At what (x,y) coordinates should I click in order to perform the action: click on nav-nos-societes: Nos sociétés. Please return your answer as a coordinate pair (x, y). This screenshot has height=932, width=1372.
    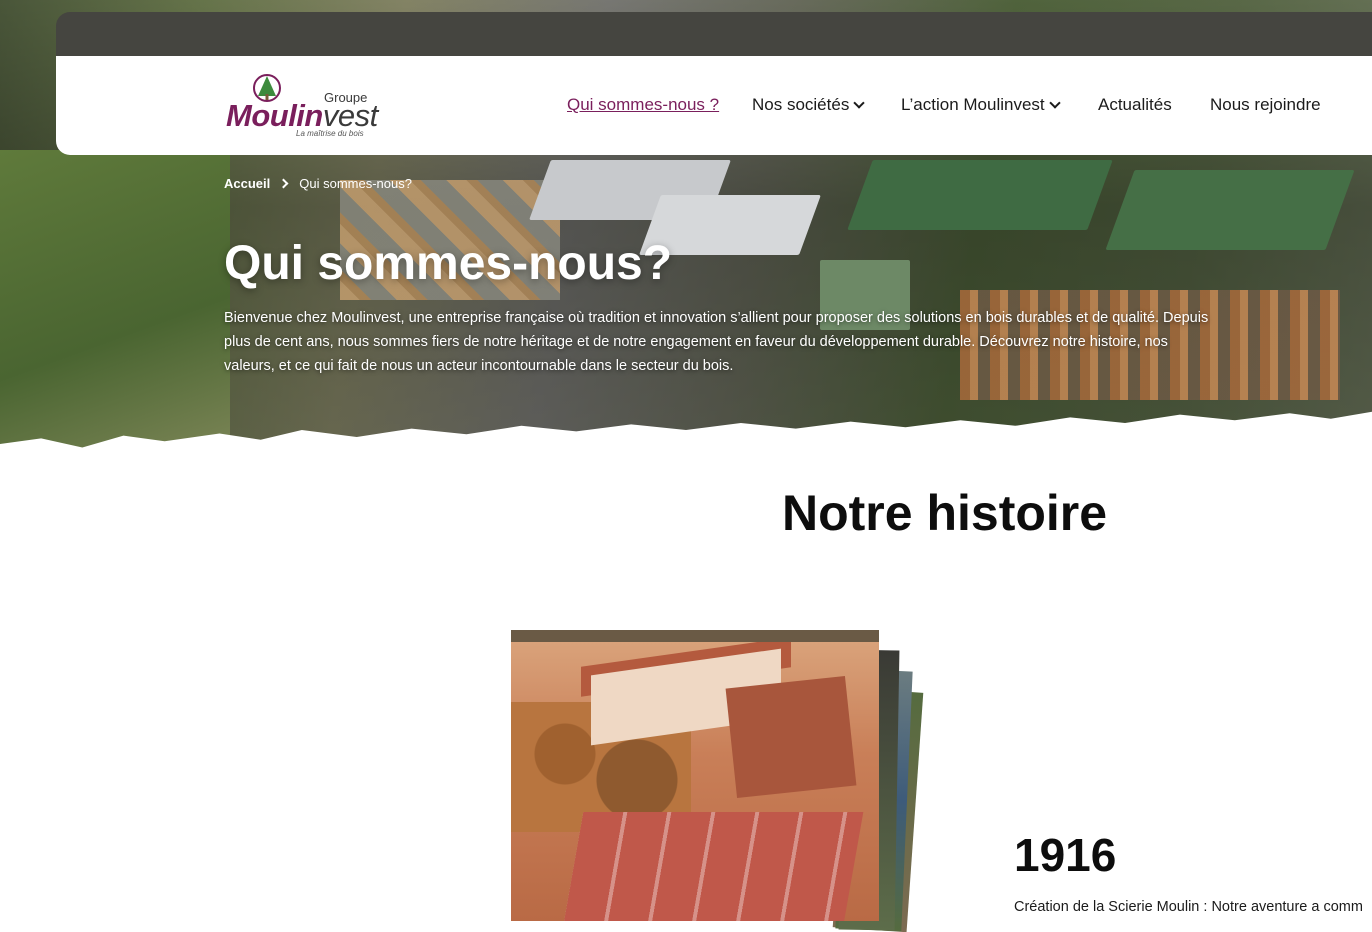
    Looking at the image, I should click on (808, 106).